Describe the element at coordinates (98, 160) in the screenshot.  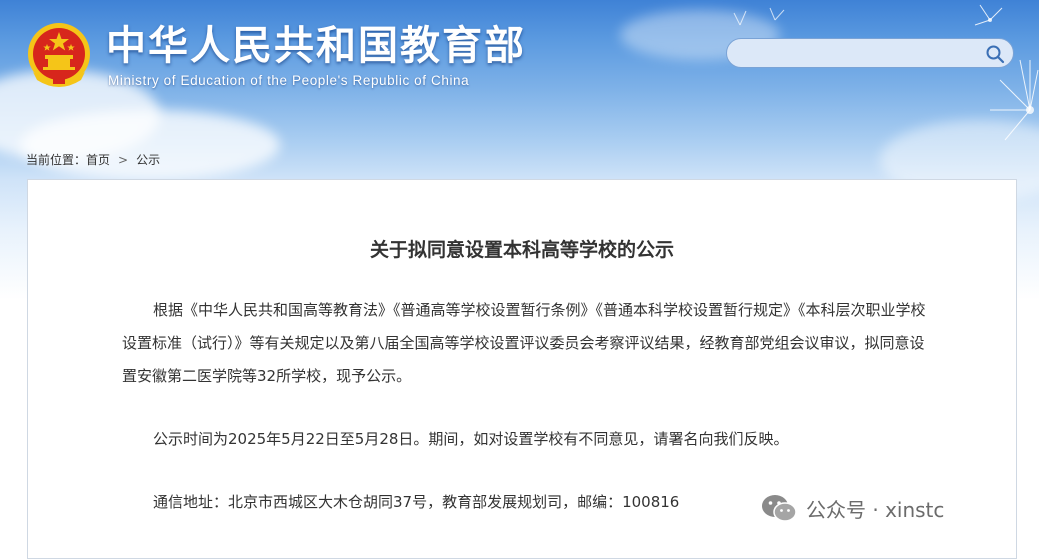
I see `breadcrumb-home-link: 首页` at that location.